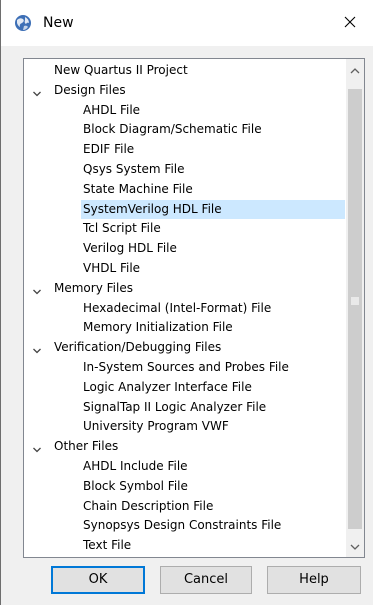 The width and height of the screenshot is (373, 605). I want to click on tree-item-row: Synopsys Design Constraints File, so click(184, 526).